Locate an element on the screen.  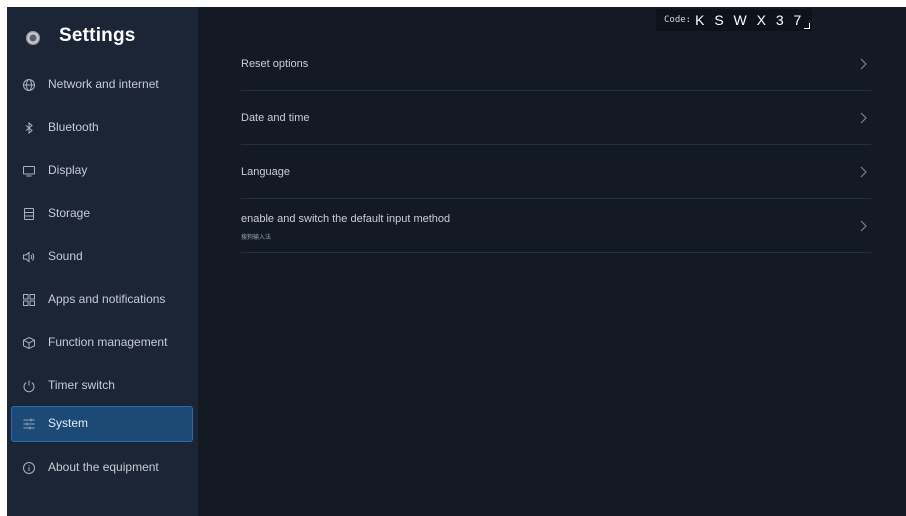
sidebar-item-label: System is located at coordinates (68, 423).